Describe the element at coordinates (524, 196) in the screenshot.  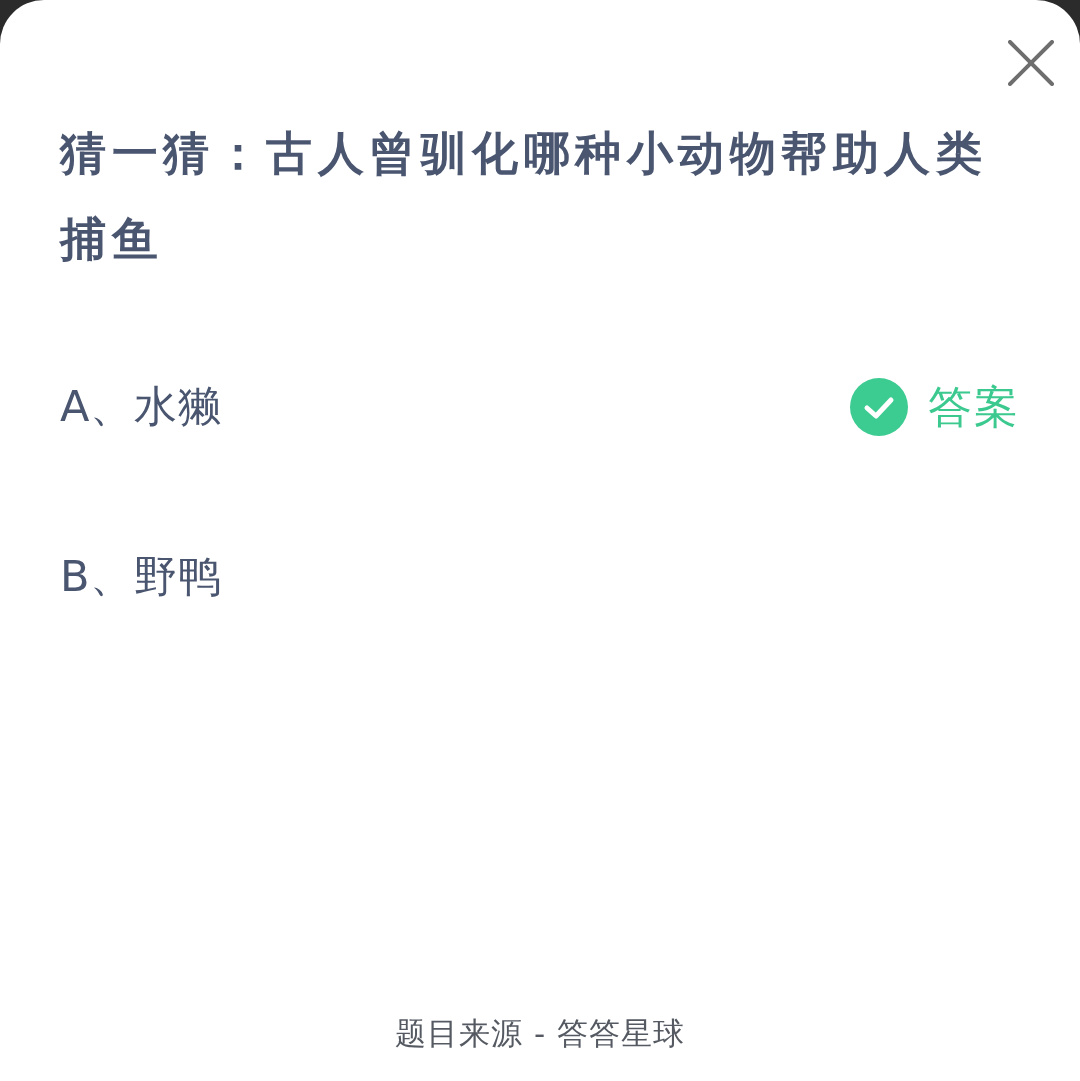
I see `question-text: 猜一猜：古人曾驯化哪种小动物帮助人类捕鱼` at that location.